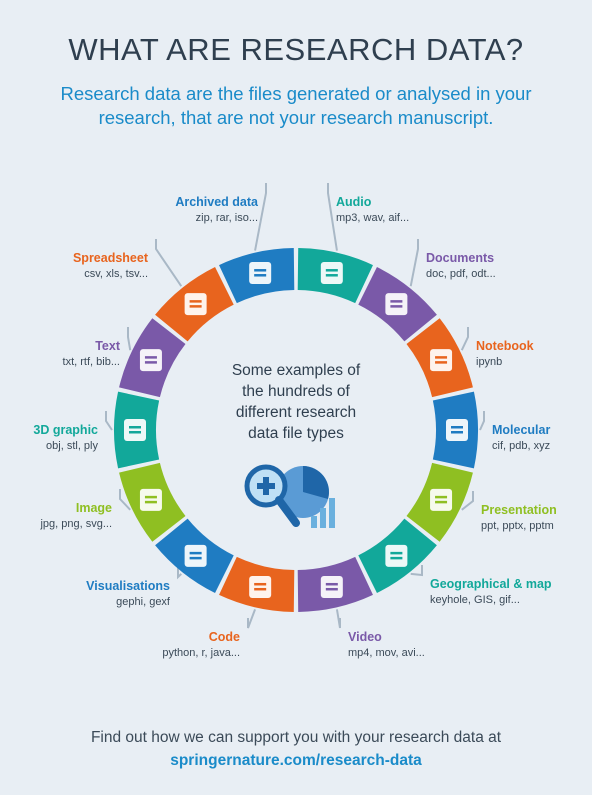  I want to click on text-file-icon, so click(150, 360).